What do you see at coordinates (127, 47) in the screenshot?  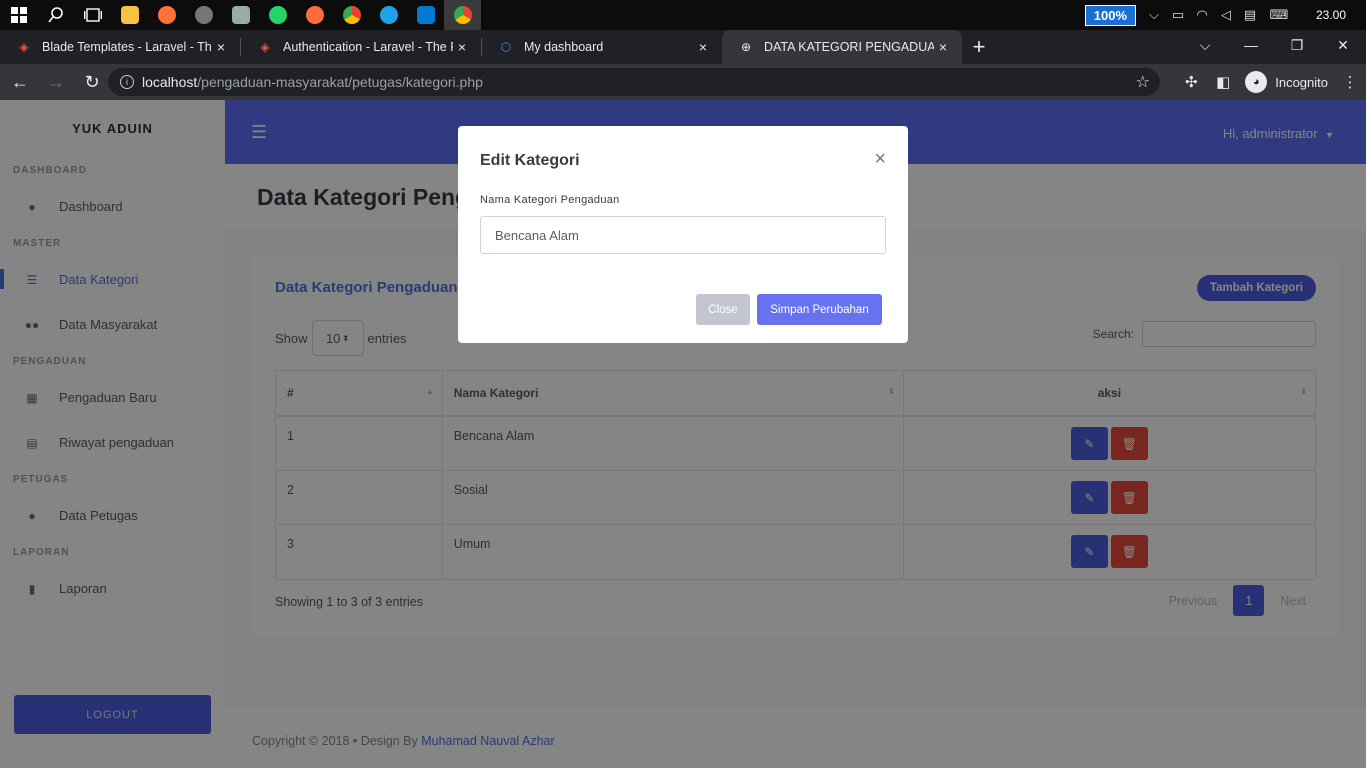 I see `tab-title: Blade Templates - Laravel - The P` at bounding box center [127, 47].